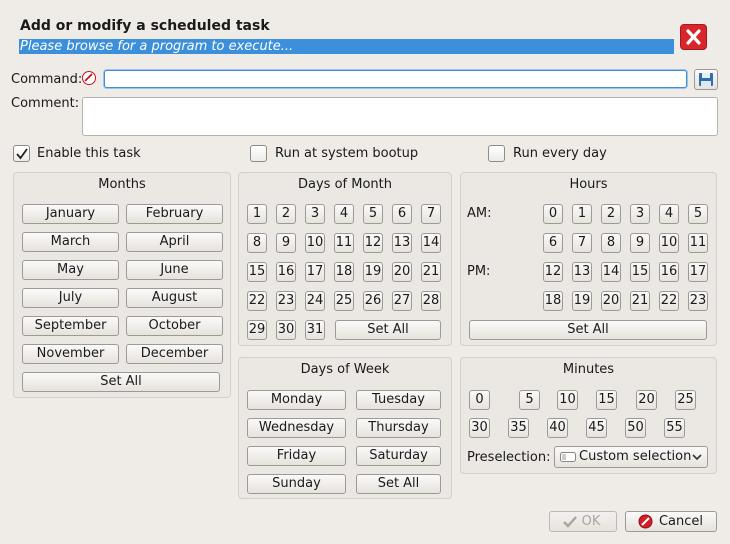  I want to click on close-button, so click(693, 37).